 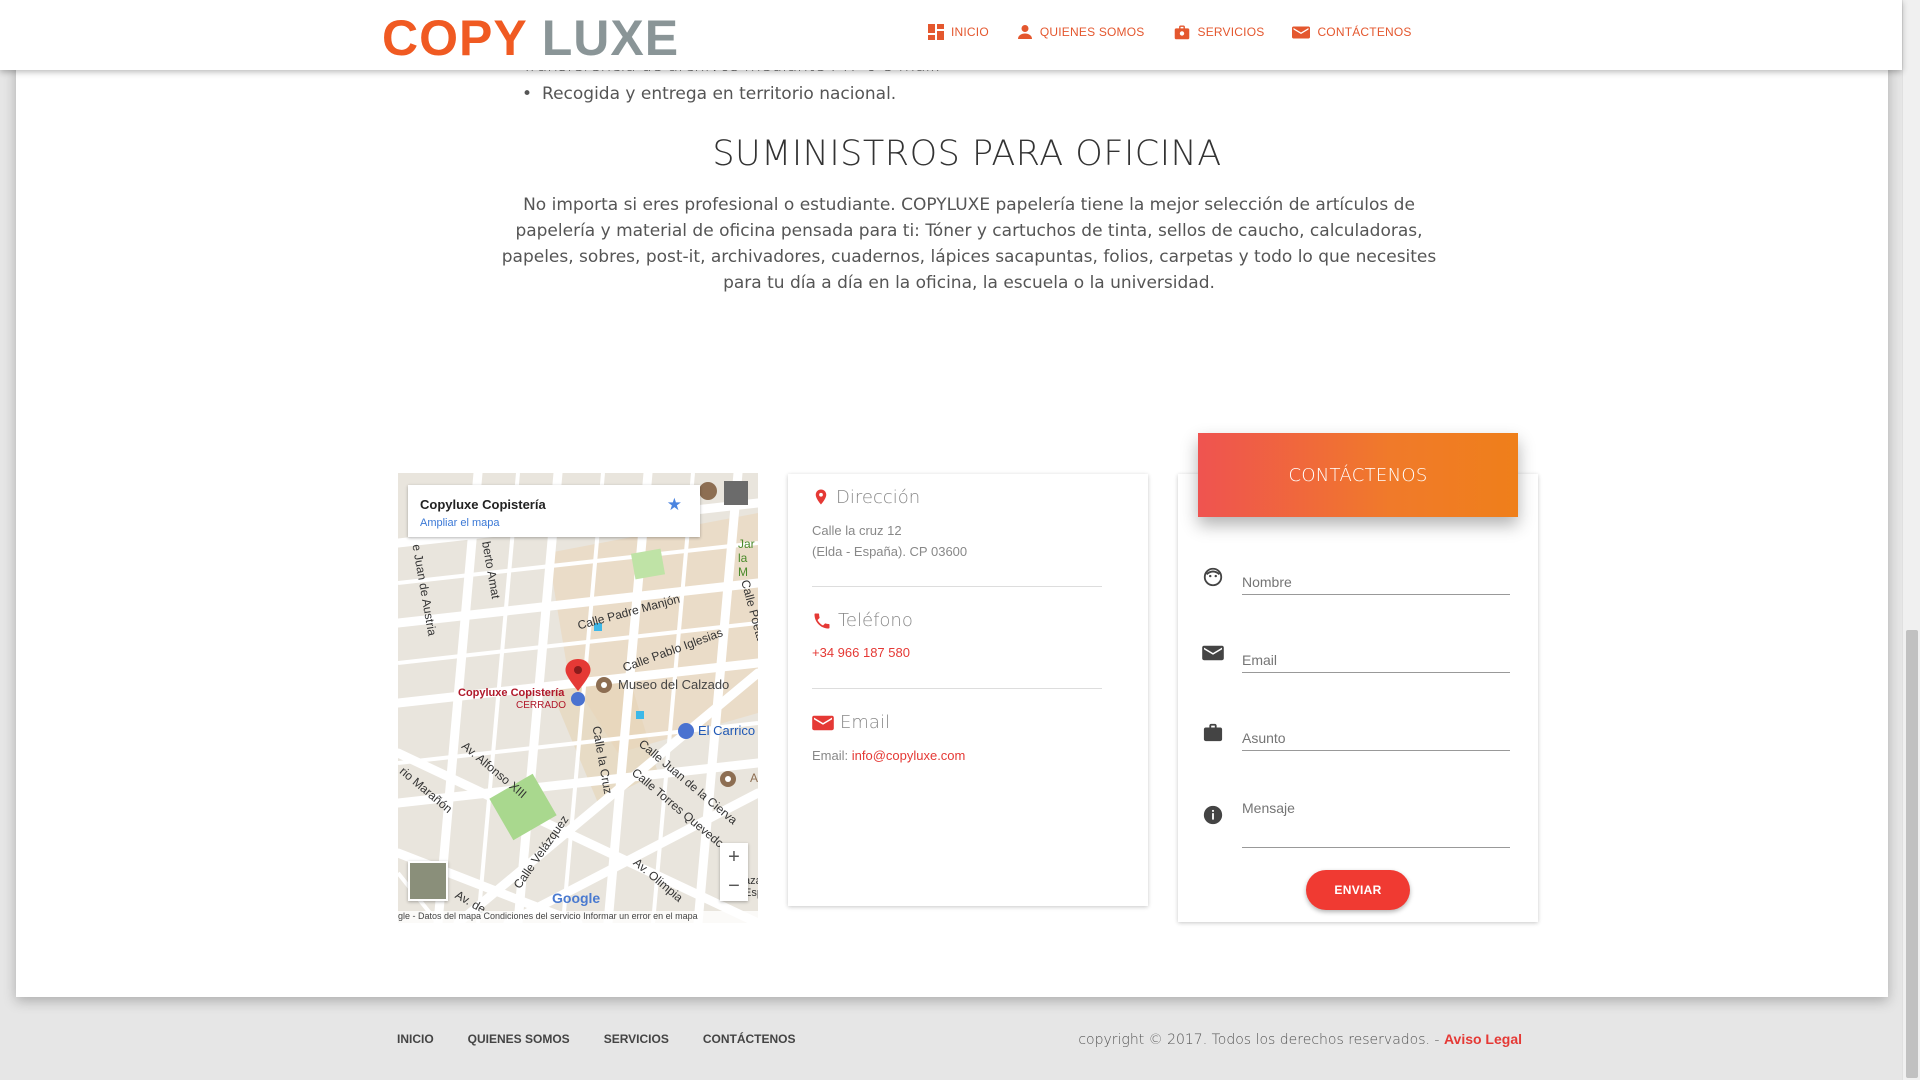 I want to click on map-label-a-cut: A, so click(x=754, y=778).